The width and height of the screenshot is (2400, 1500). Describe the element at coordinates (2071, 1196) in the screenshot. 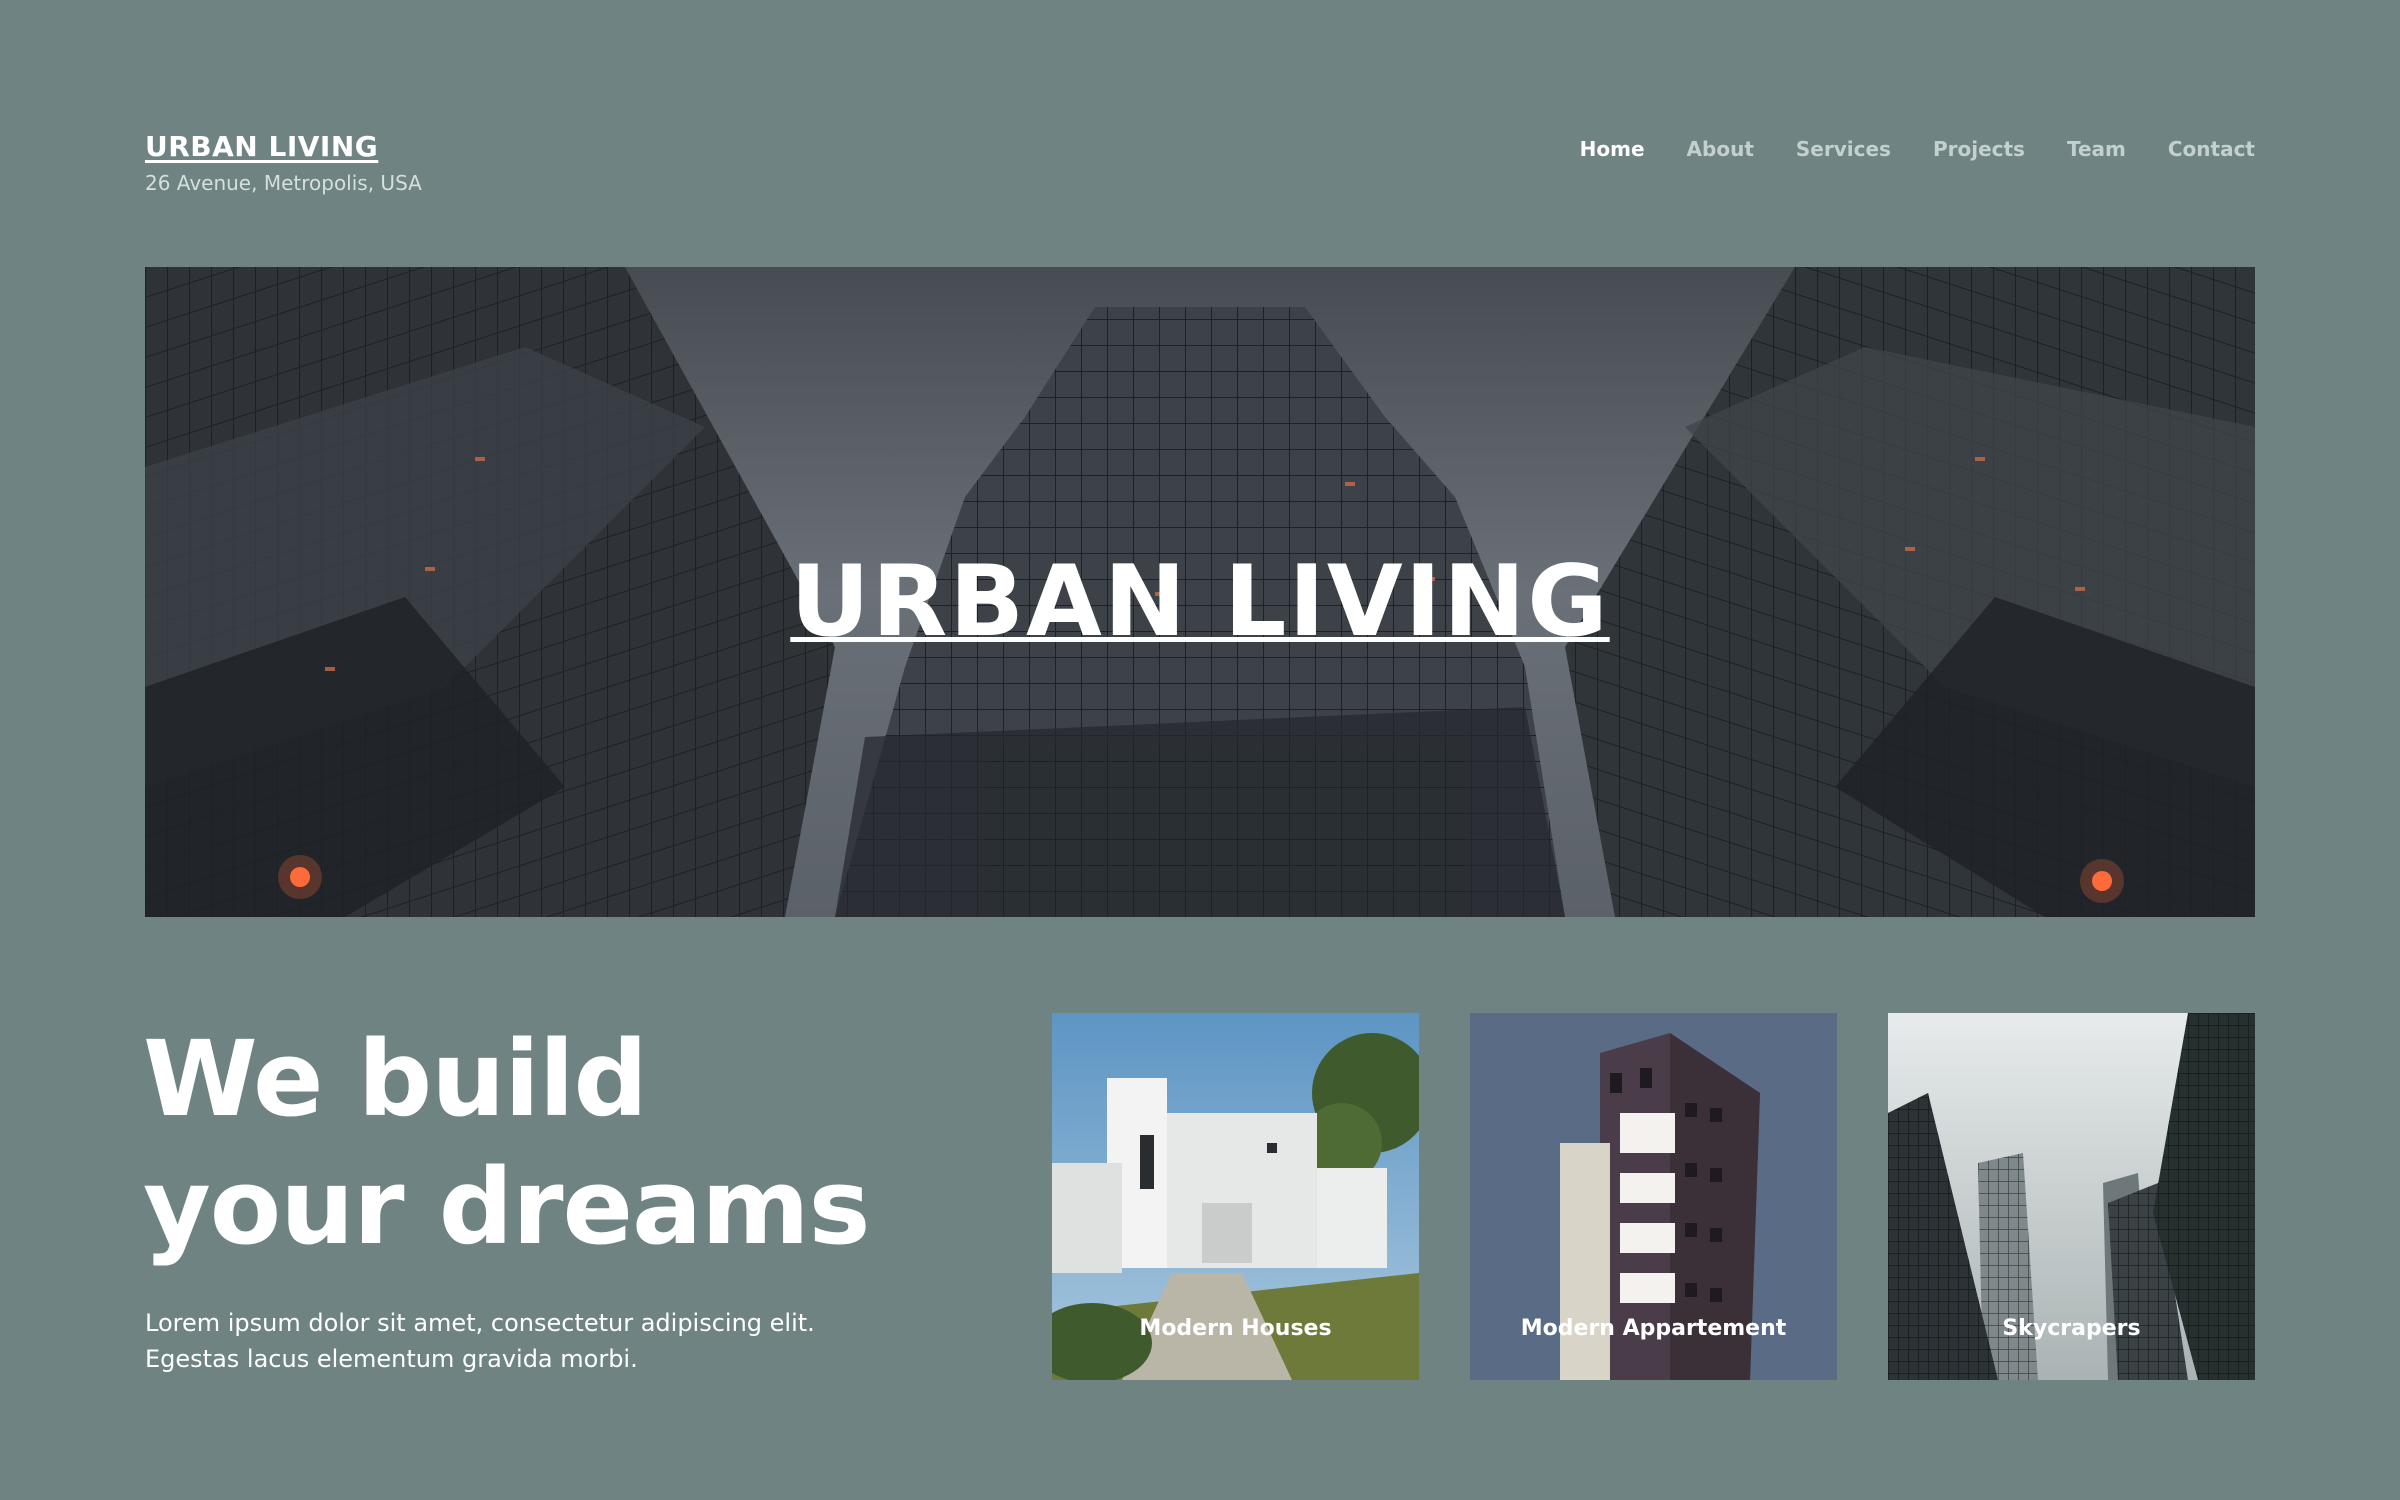

I see `card-skycrapers: Skycrapers` at that location.